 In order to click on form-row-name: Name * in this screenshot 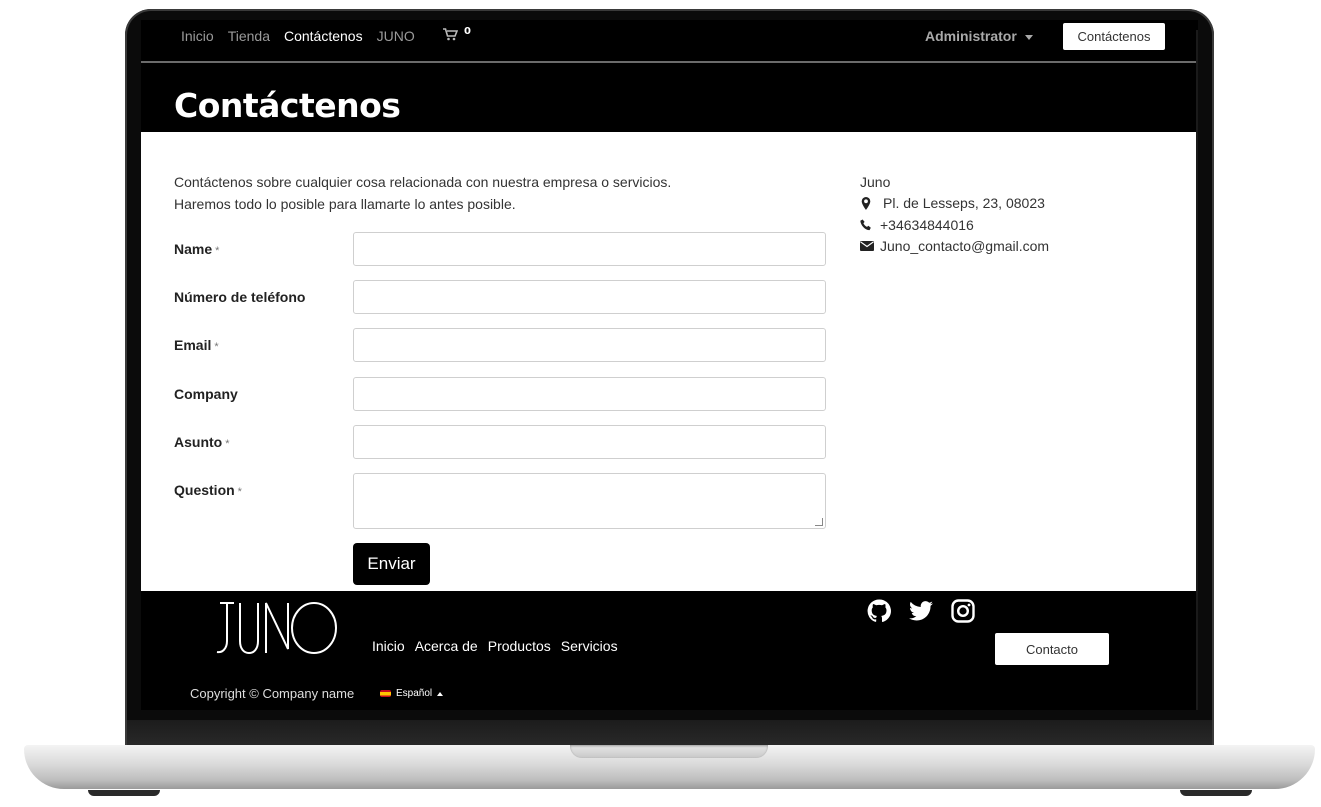, I will do `click(500, 249)`.